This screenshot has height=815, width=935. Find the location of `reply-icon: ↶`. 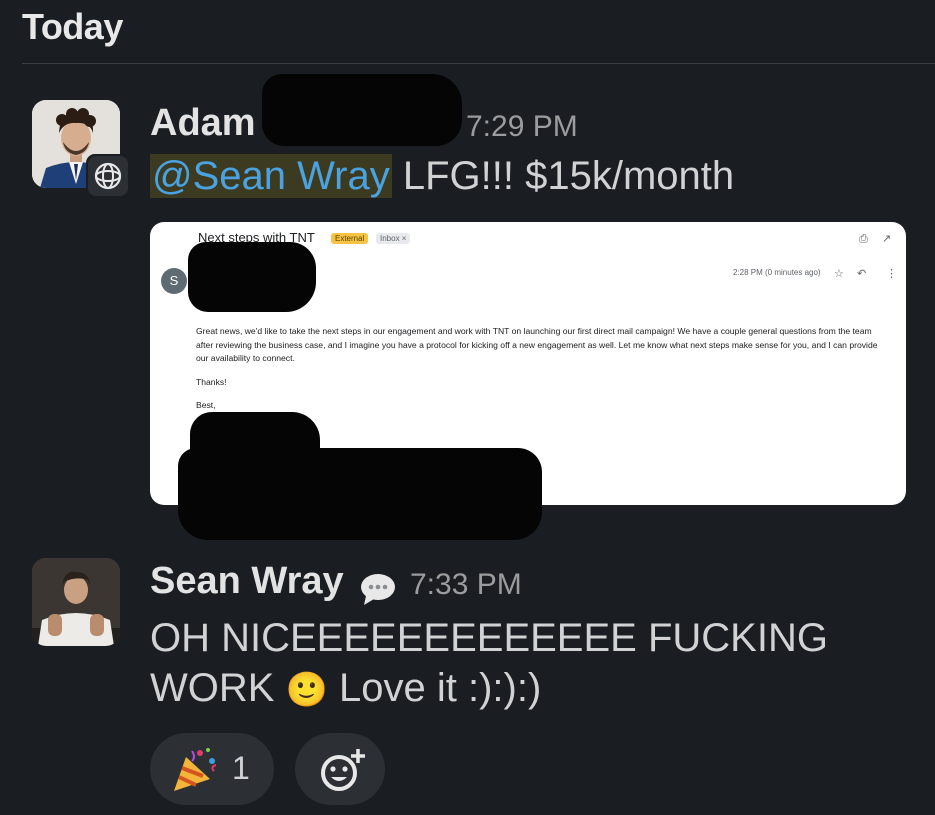

reply-icon: ↶ is located at coordinates (862, 274).